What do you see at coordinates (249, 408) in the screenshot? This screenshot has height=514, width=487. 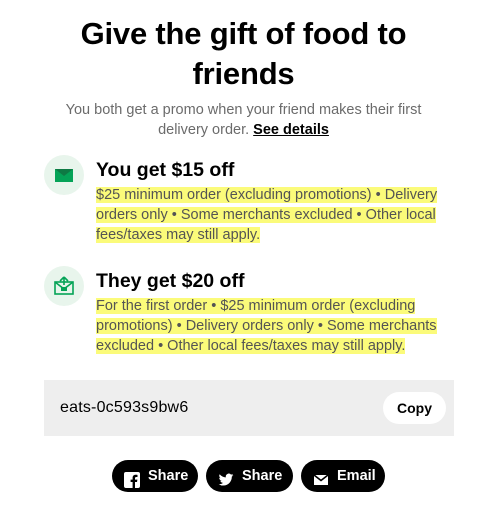 I see `referral-code-box: eats-0c593s9bw6 Copy` at bounding box center [249, 408].